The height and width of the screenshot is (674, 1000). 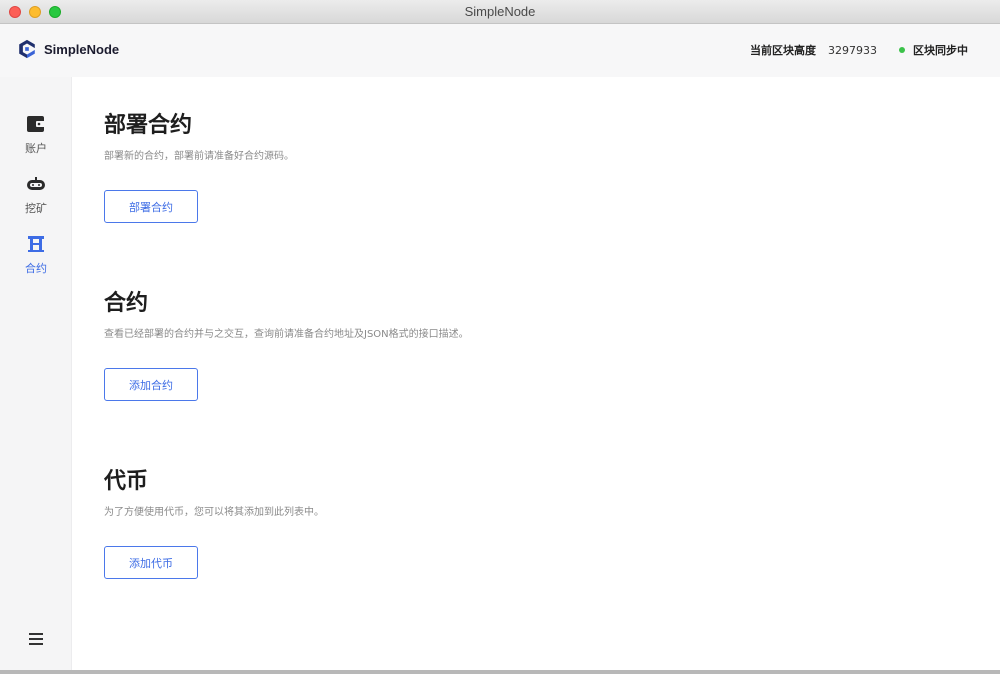 I want to click on window-title: SimpleNode, so click(x=500, y=11).